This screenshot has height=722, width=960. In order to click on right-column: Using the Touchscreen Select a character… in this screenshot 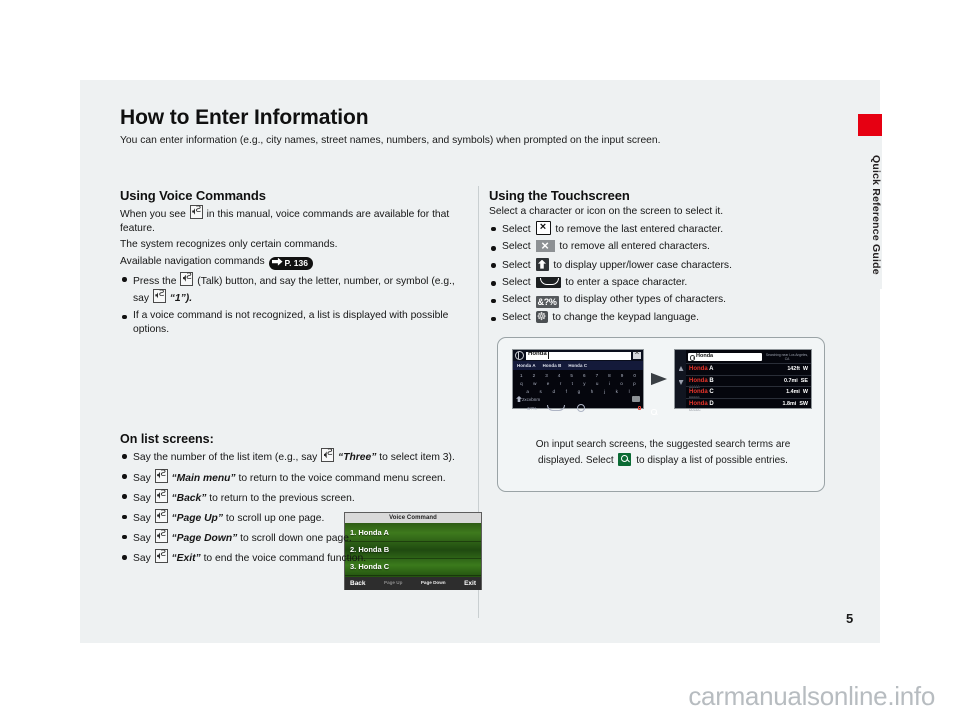, I will do `click(661, 258)`.